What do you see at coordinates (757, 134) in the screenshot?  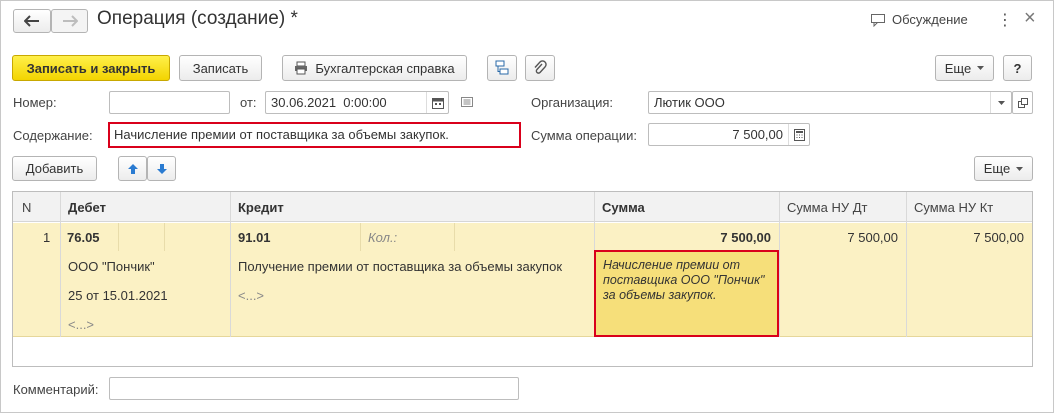 I see `operation-amount-value: 7 500,00` at bounding box center [757, 134].